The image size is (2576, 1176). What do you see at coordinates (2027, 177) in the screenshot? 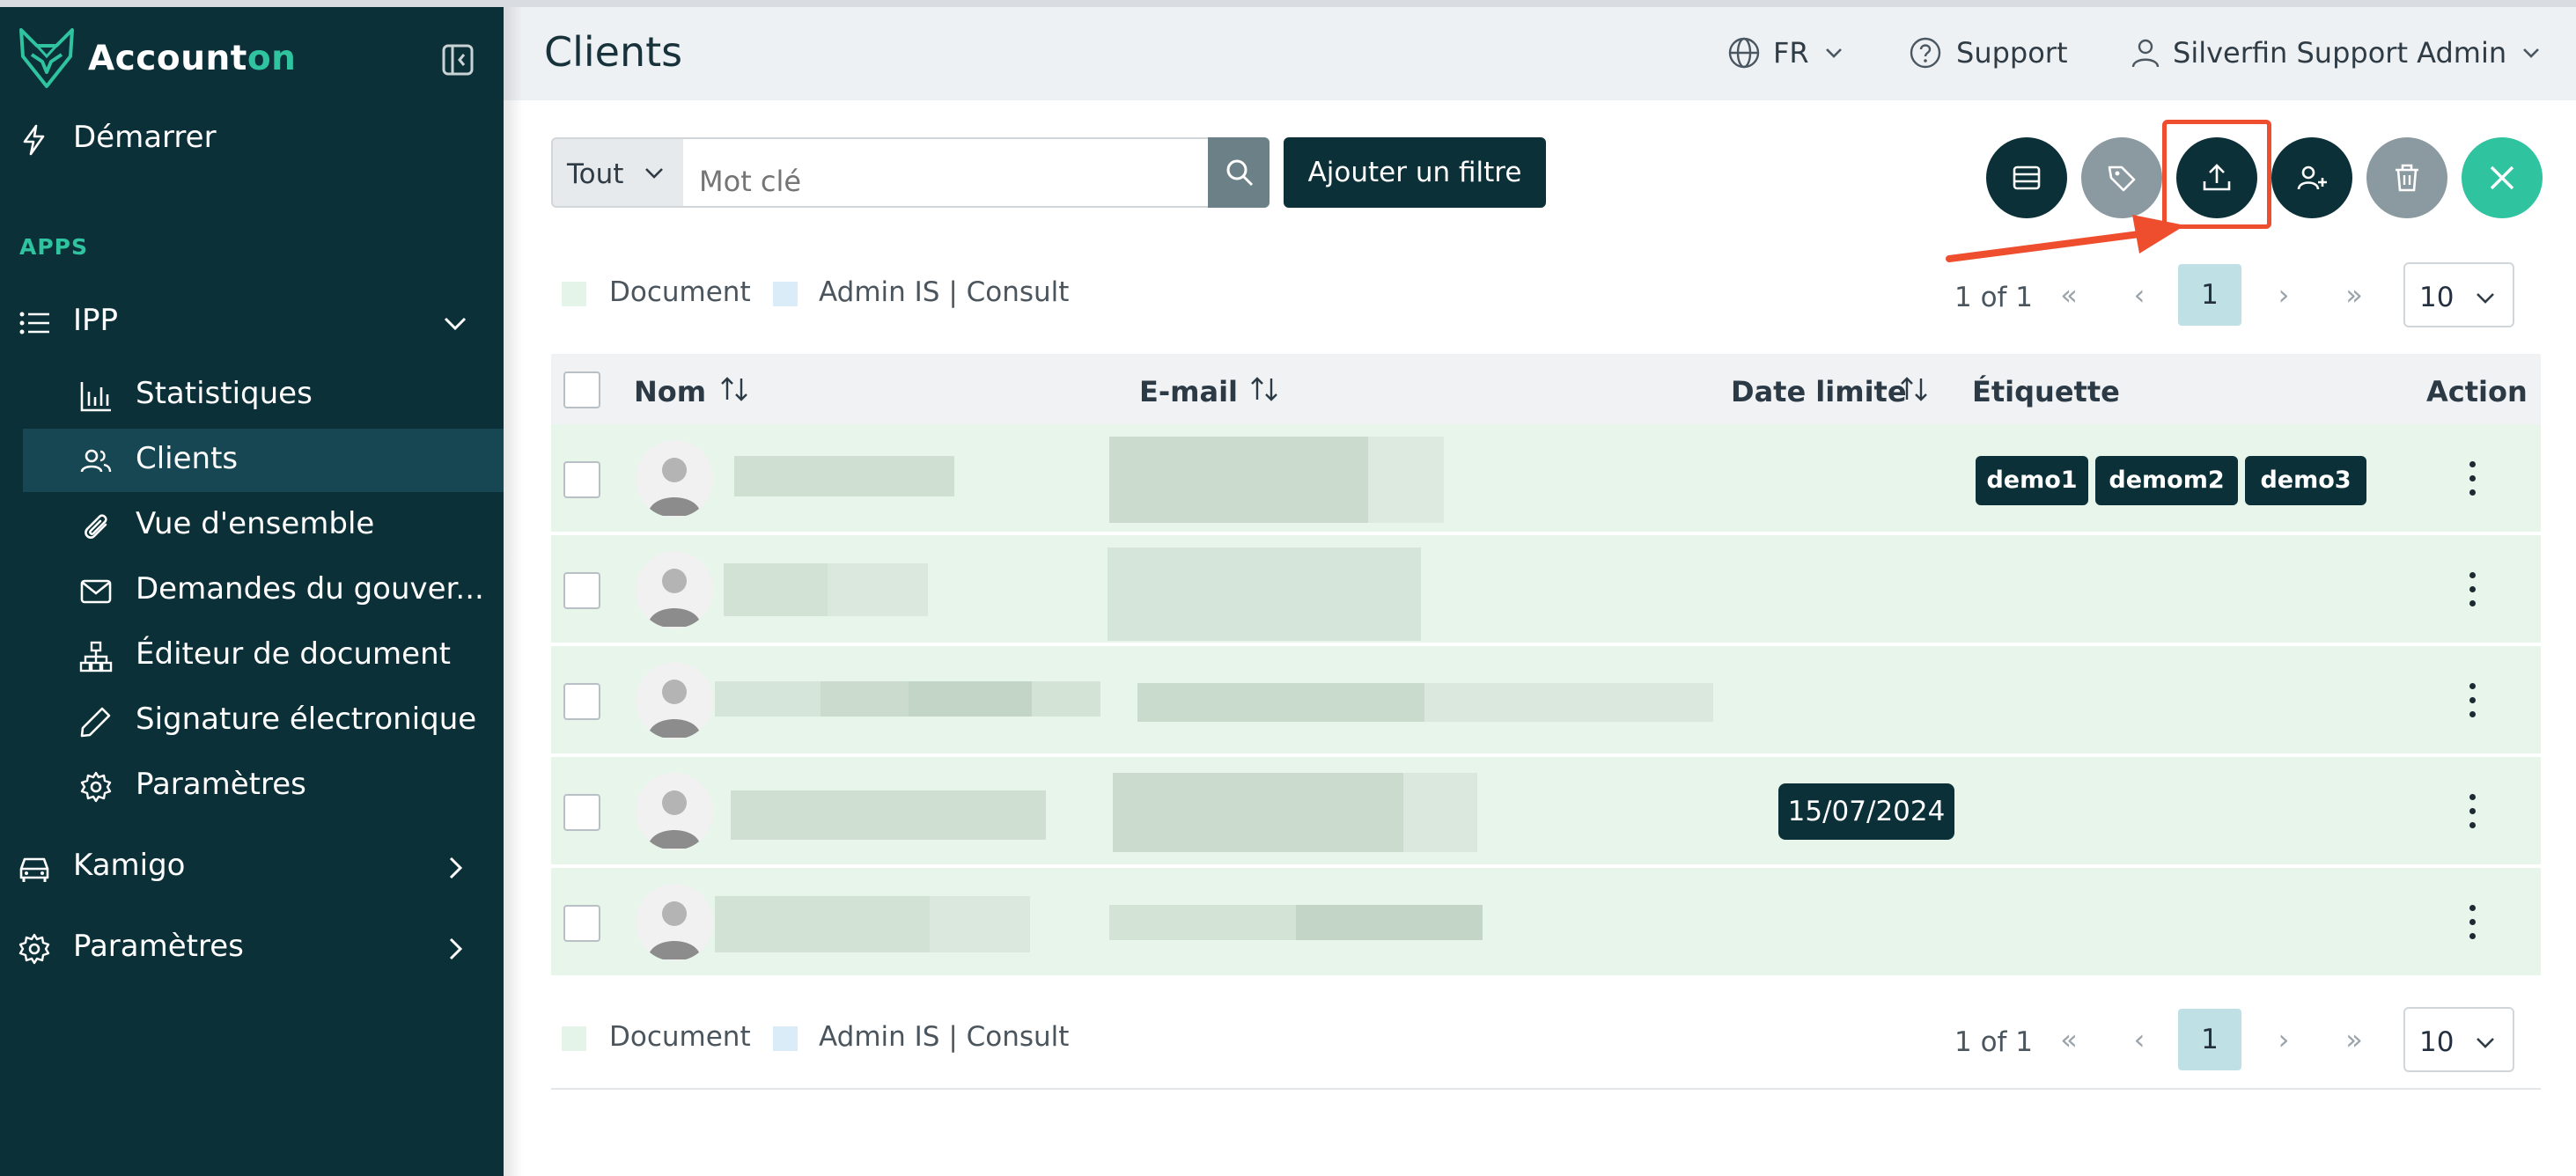
I see `columns-button` at bounding box center [2027, 177].